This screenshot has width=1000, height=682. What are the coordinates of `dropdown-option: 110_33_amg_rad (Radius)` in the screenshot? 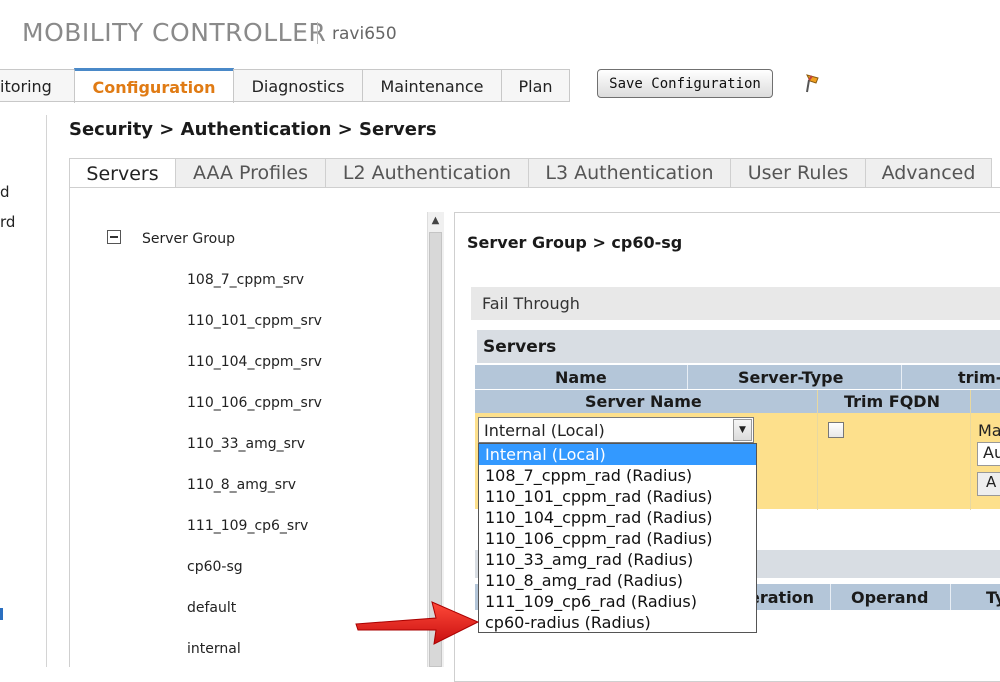 It's located at (617, 559).